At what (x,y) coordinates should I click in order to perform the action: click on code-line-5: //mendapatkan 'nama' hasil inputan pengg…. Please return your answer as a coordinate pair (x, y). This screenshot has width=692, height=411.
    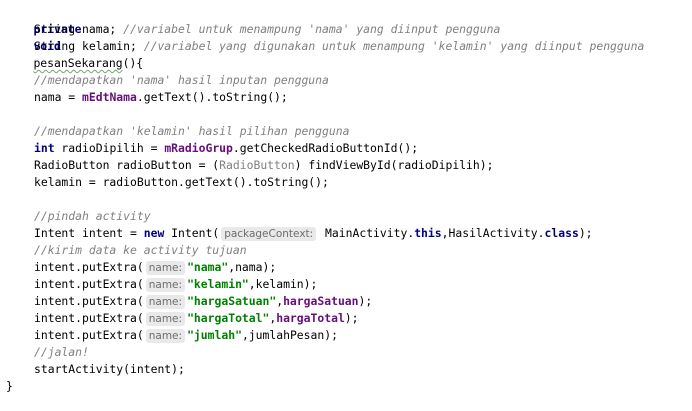
    Looking at the image, I should click on (167, 80).